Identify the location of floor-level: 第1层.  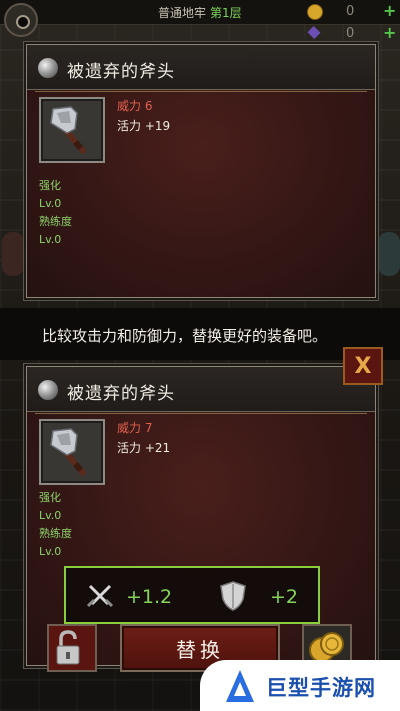
(226, 13).